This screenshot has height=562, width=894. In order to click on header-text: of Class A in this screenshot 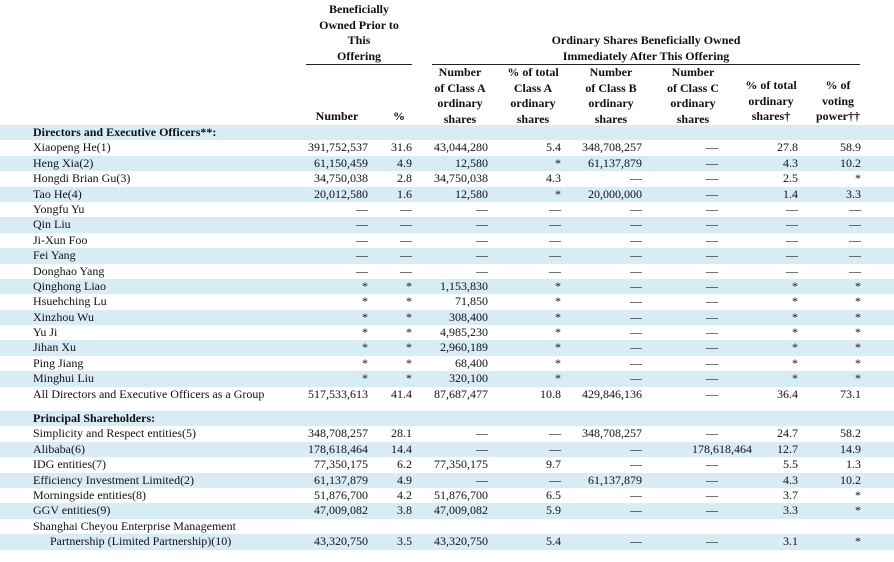, I will do `click(460, 87)`.